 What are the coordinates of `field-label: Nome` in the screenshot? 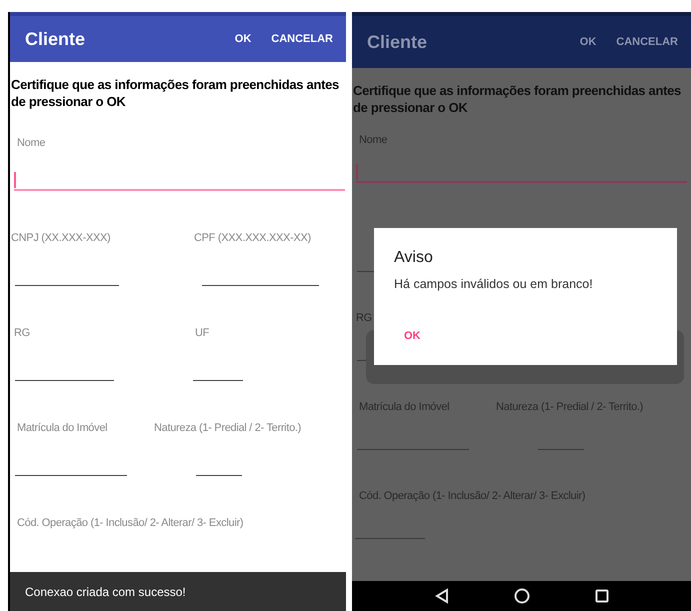 It's located at (31, 143).